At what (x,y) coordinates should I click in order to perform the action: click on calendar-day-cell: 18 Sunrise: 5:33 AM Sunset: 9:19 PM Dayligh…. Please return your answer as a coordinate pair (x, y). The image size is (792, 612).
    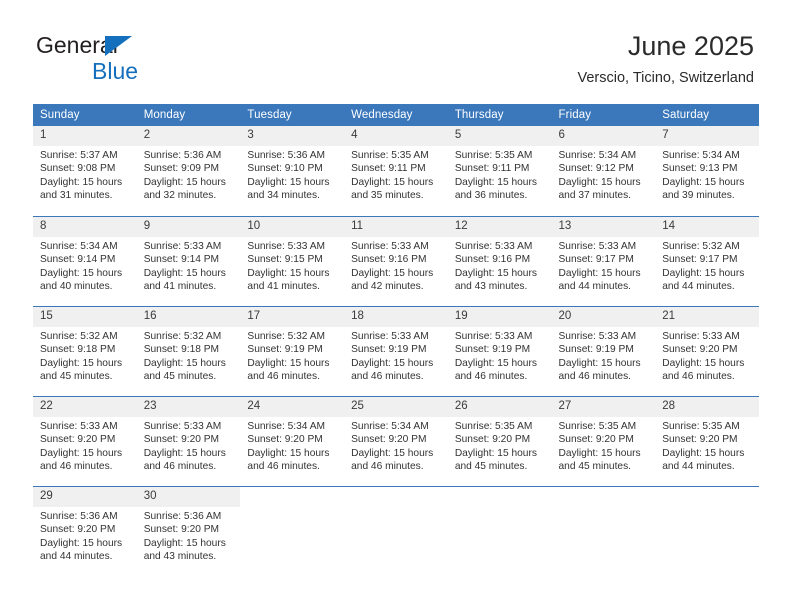
    Looking at the image, I should click on (396, 351).